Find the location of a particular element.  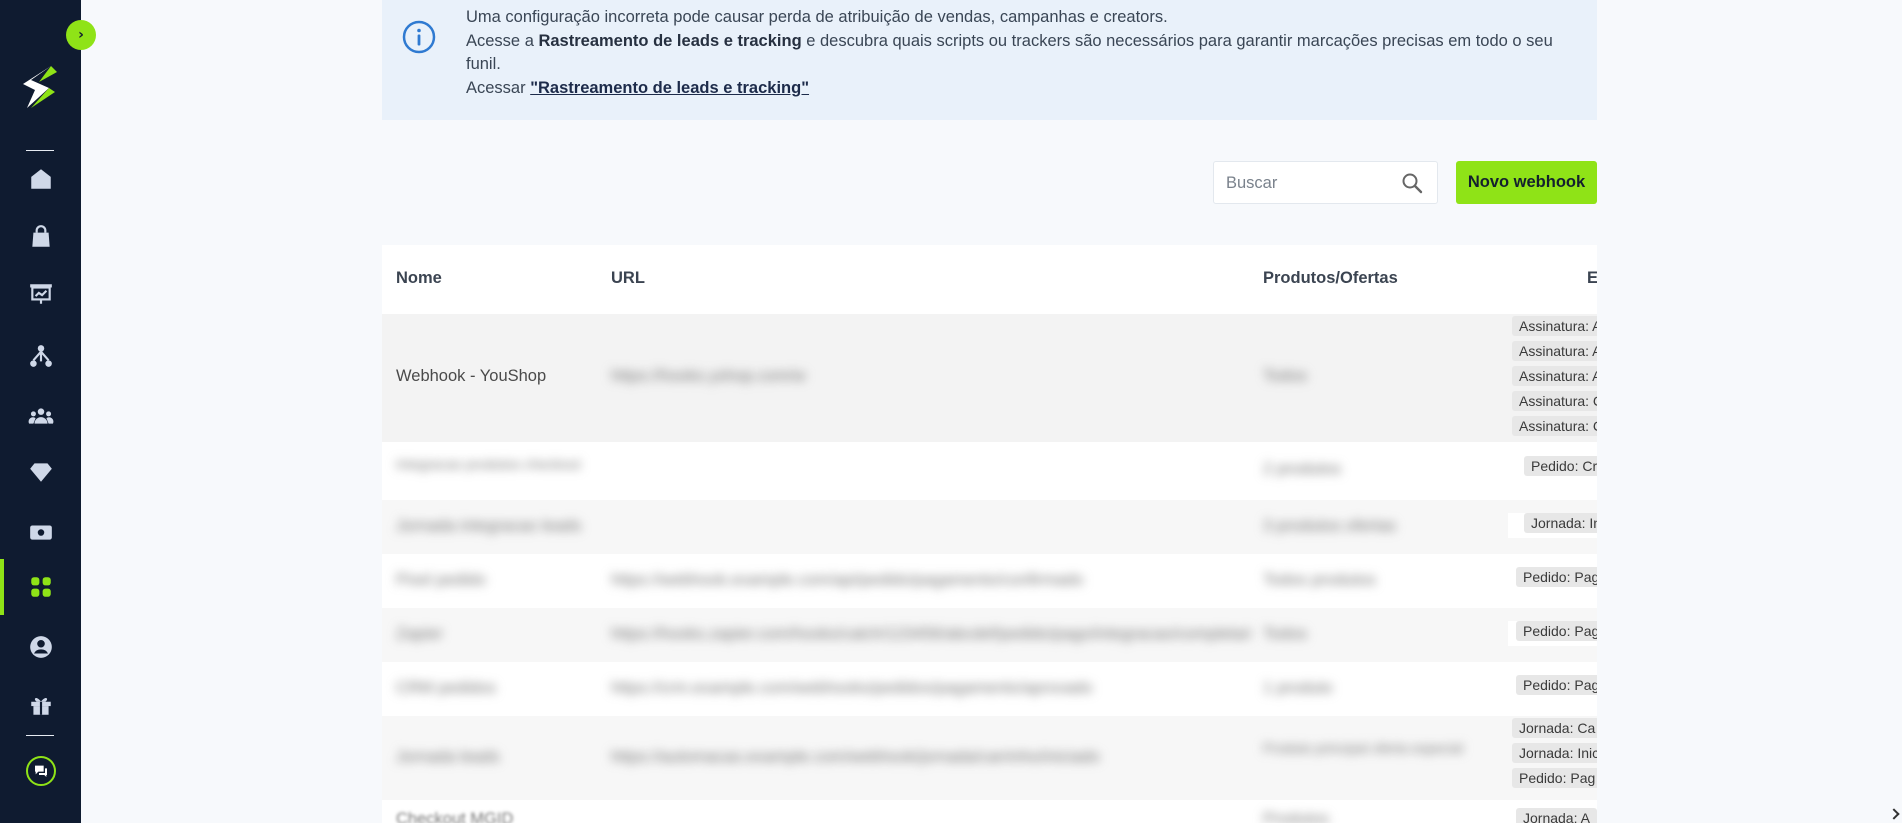

network-tree-icon is located at coordinates (40, 356).